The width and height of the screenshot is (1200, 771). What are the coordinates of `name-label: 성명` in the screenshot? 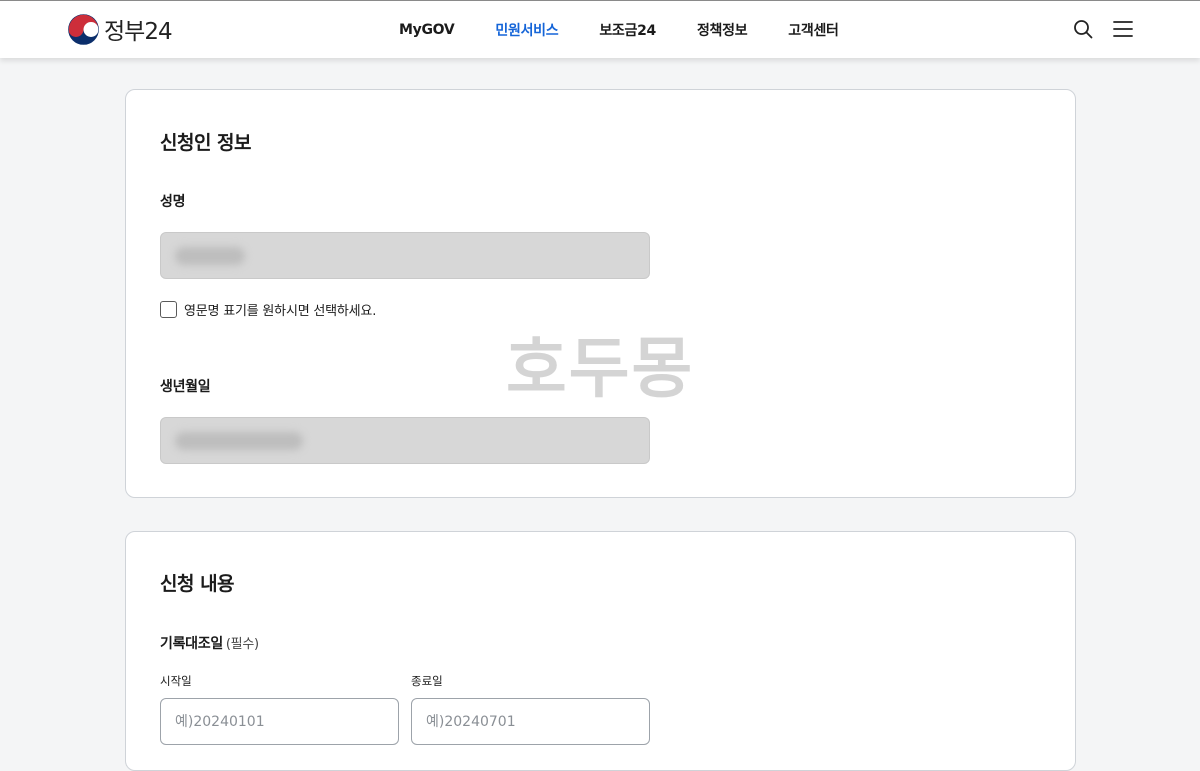 It's located at (173, 202).